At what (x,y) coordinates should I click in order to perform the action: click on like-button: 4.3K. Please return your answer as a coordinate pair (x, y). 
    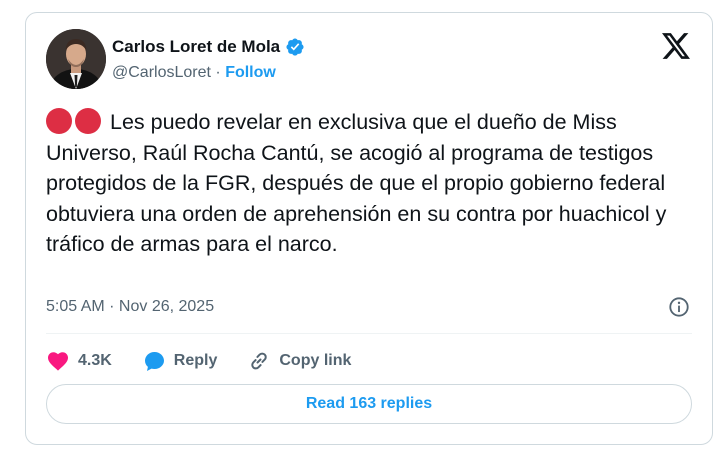
    Looking at the image, I should click on (79, 361).